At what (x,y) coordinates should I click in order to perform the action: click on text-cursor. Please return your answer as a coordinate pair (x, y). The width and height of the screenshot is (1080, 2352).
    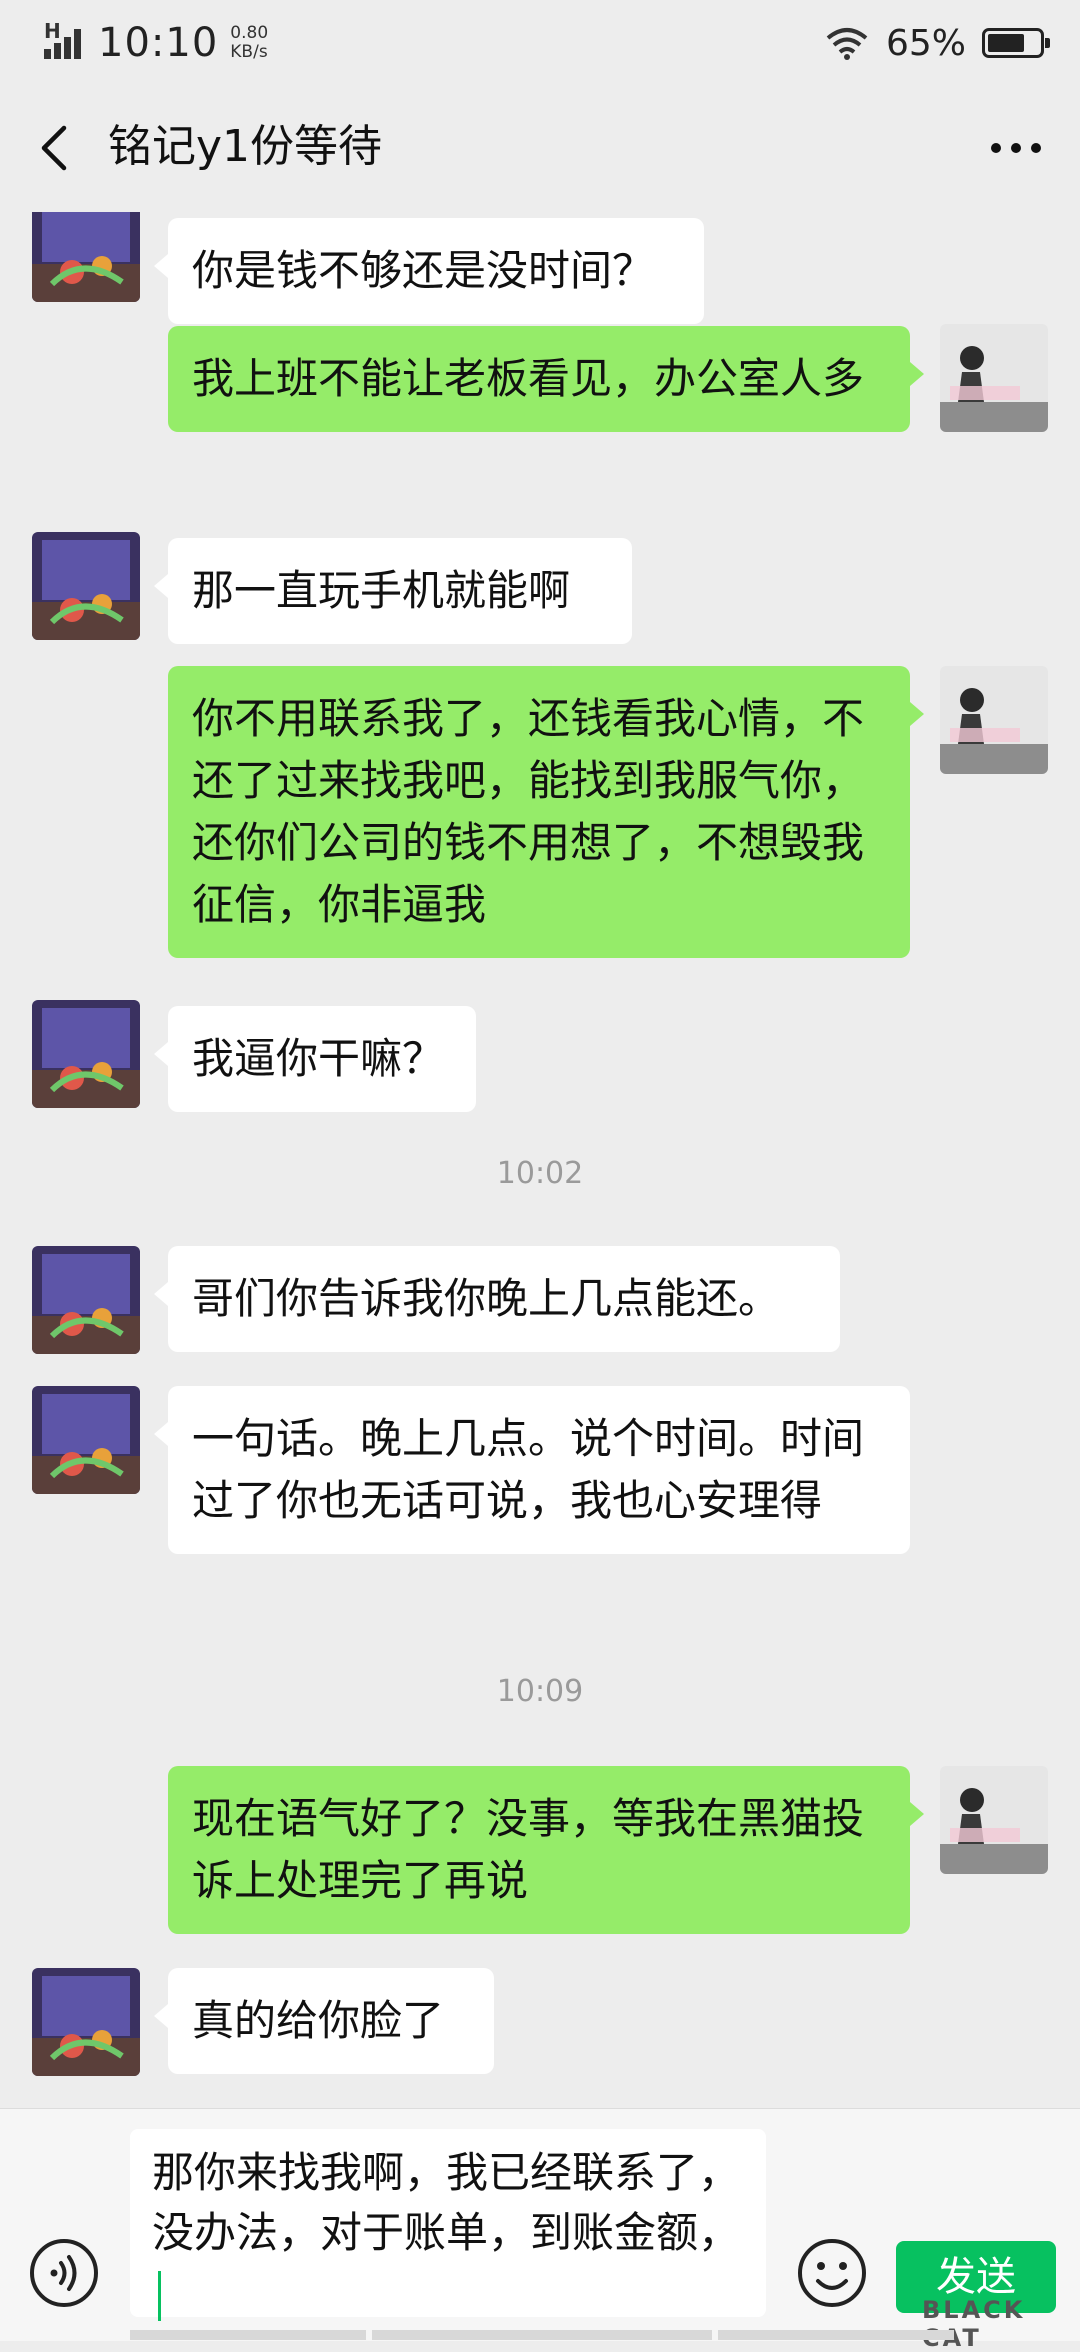
    Looking at the image, I should click on (159, 2295).